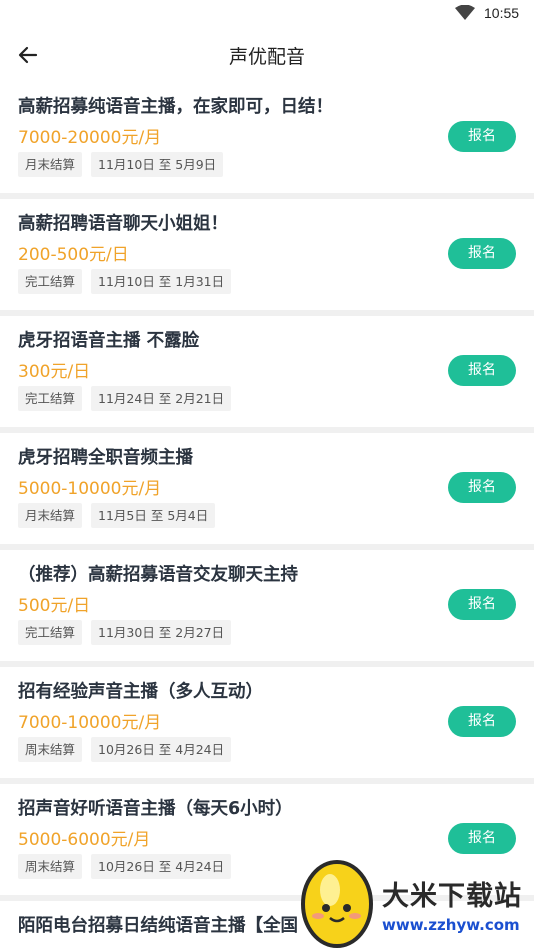 Image resolution: width=534 pixels, height=949 pixels. I want to click on job-title: 陌陌电台招募日结纯语音主播【全国, so click(158, 926).